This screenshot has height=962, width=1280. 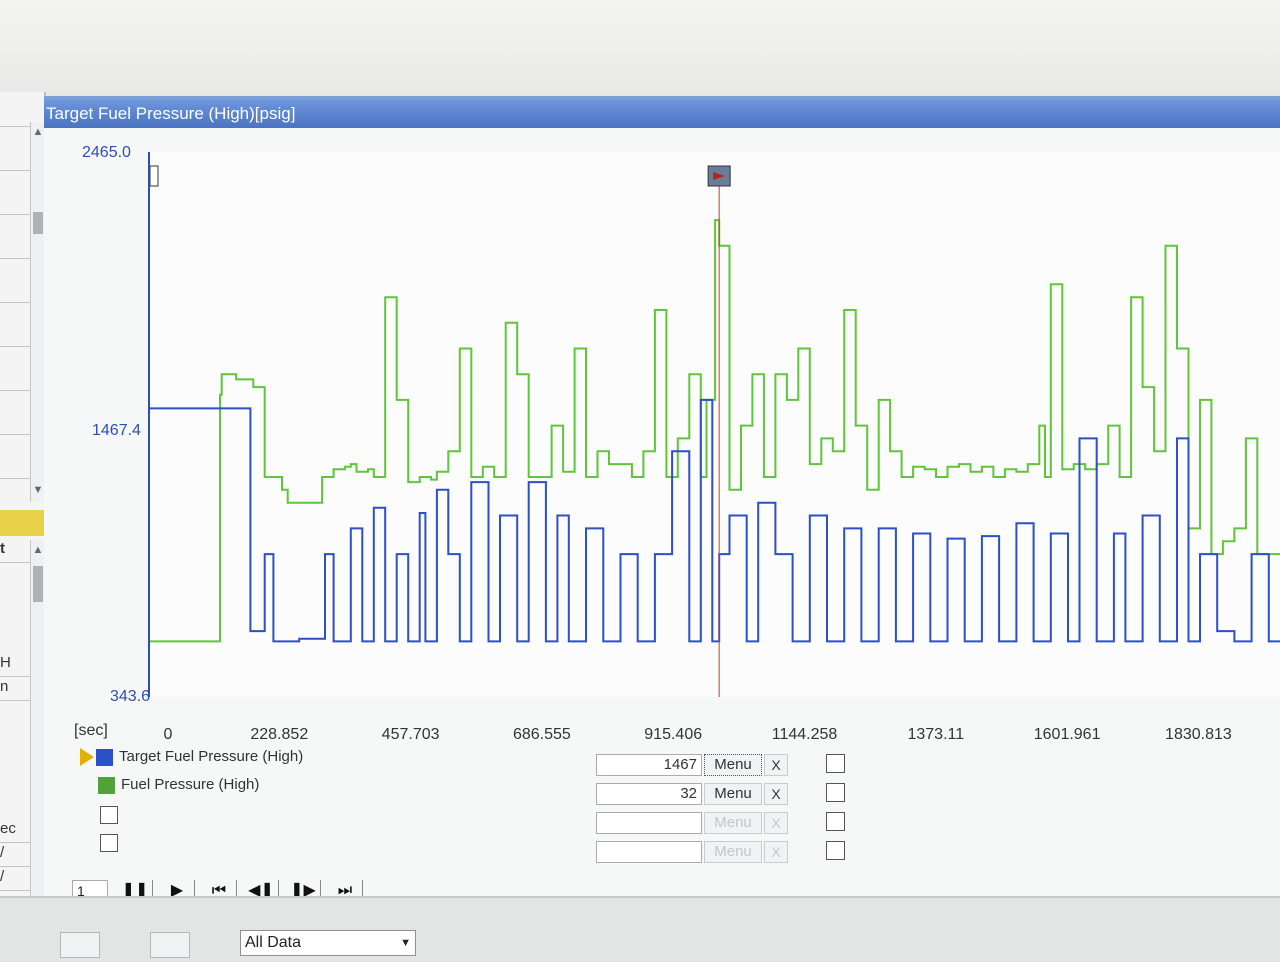 What do you see at coordinates (91, 730) in the screenshot?
I see `x-axis-unit: [sec]` at bounding box center [91, 730].